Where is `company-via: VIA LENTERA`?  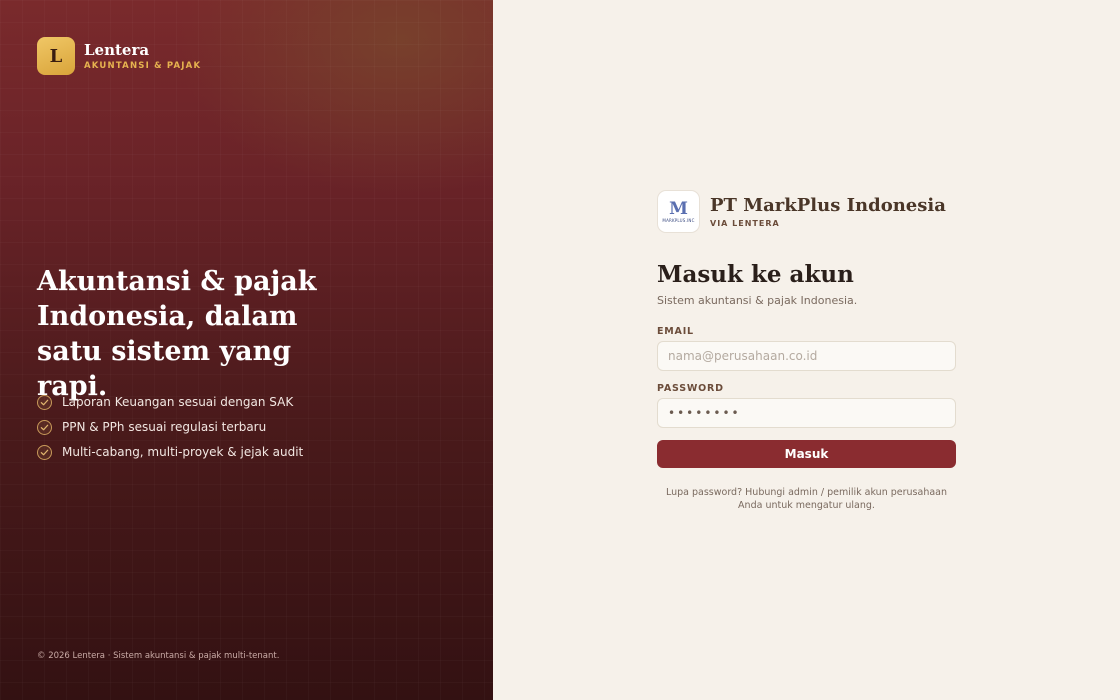
company-via: VIA LENTERA is located at coordinates (745, 223).